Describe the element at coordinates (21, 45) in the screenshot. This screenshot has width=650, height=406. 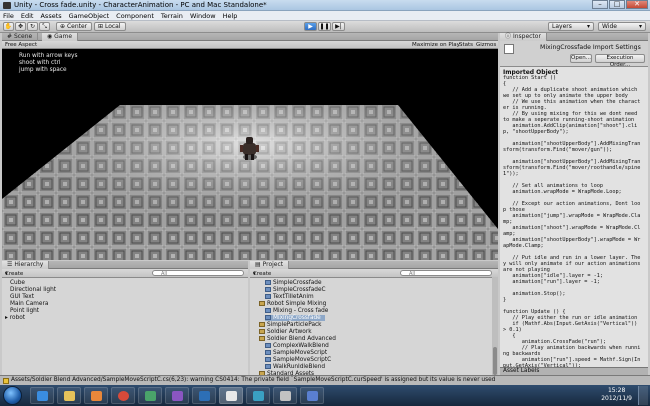
I see `aspect-dropdown: Free Aspect` at that location.